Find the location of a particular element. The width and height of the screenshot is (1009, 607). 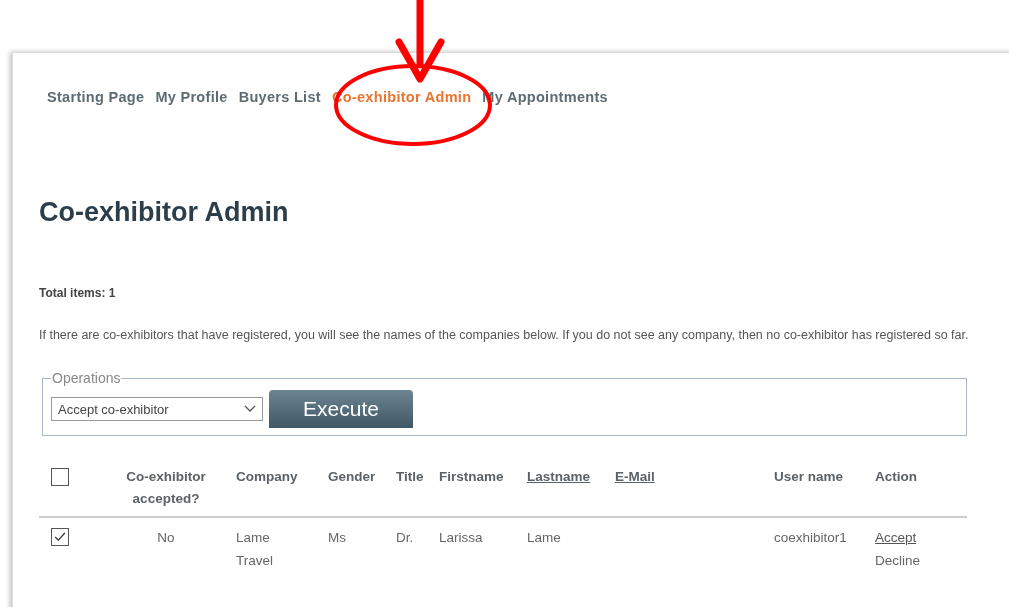

total-items: Total items: 1 is located at coordinates (78, 293).